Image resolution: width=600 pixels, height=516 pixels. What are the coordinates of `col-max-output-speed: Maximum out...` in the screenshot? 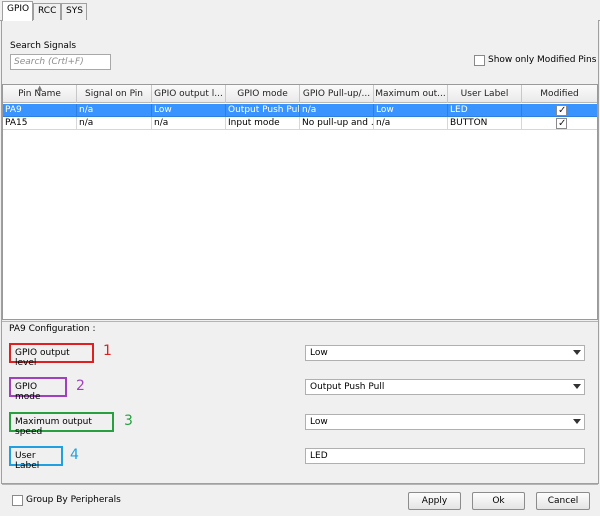 It's located at (411, 94).